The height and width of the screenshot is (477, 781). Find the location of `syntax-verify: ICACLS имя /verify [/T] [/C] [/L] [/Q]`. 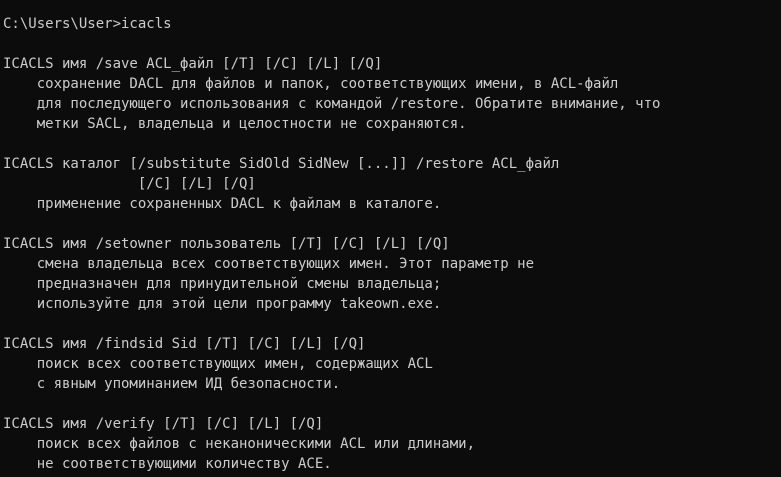

syntax-verify: ICACLS имя /verify [/T] [/C] [/L] [/Q] is located at coordinates (163, 424).